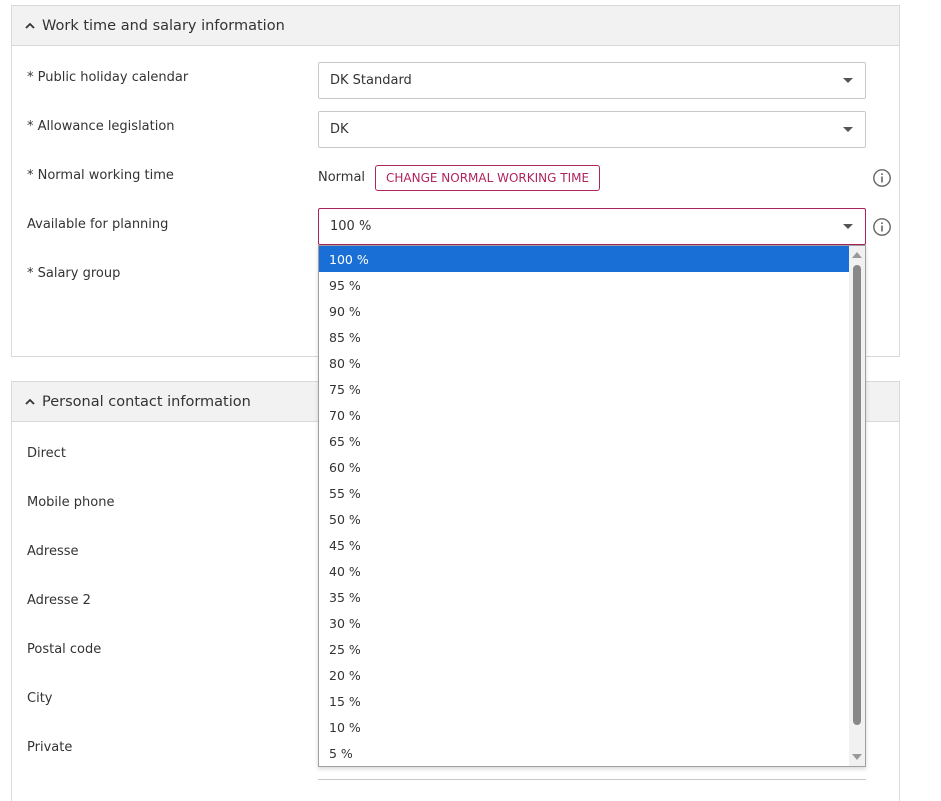 The height and width of the screenshot is (801, 941). Describe the element at coordinates (584, 493) in the screenshot. I see `dropdown-option: 55 %` at that location.